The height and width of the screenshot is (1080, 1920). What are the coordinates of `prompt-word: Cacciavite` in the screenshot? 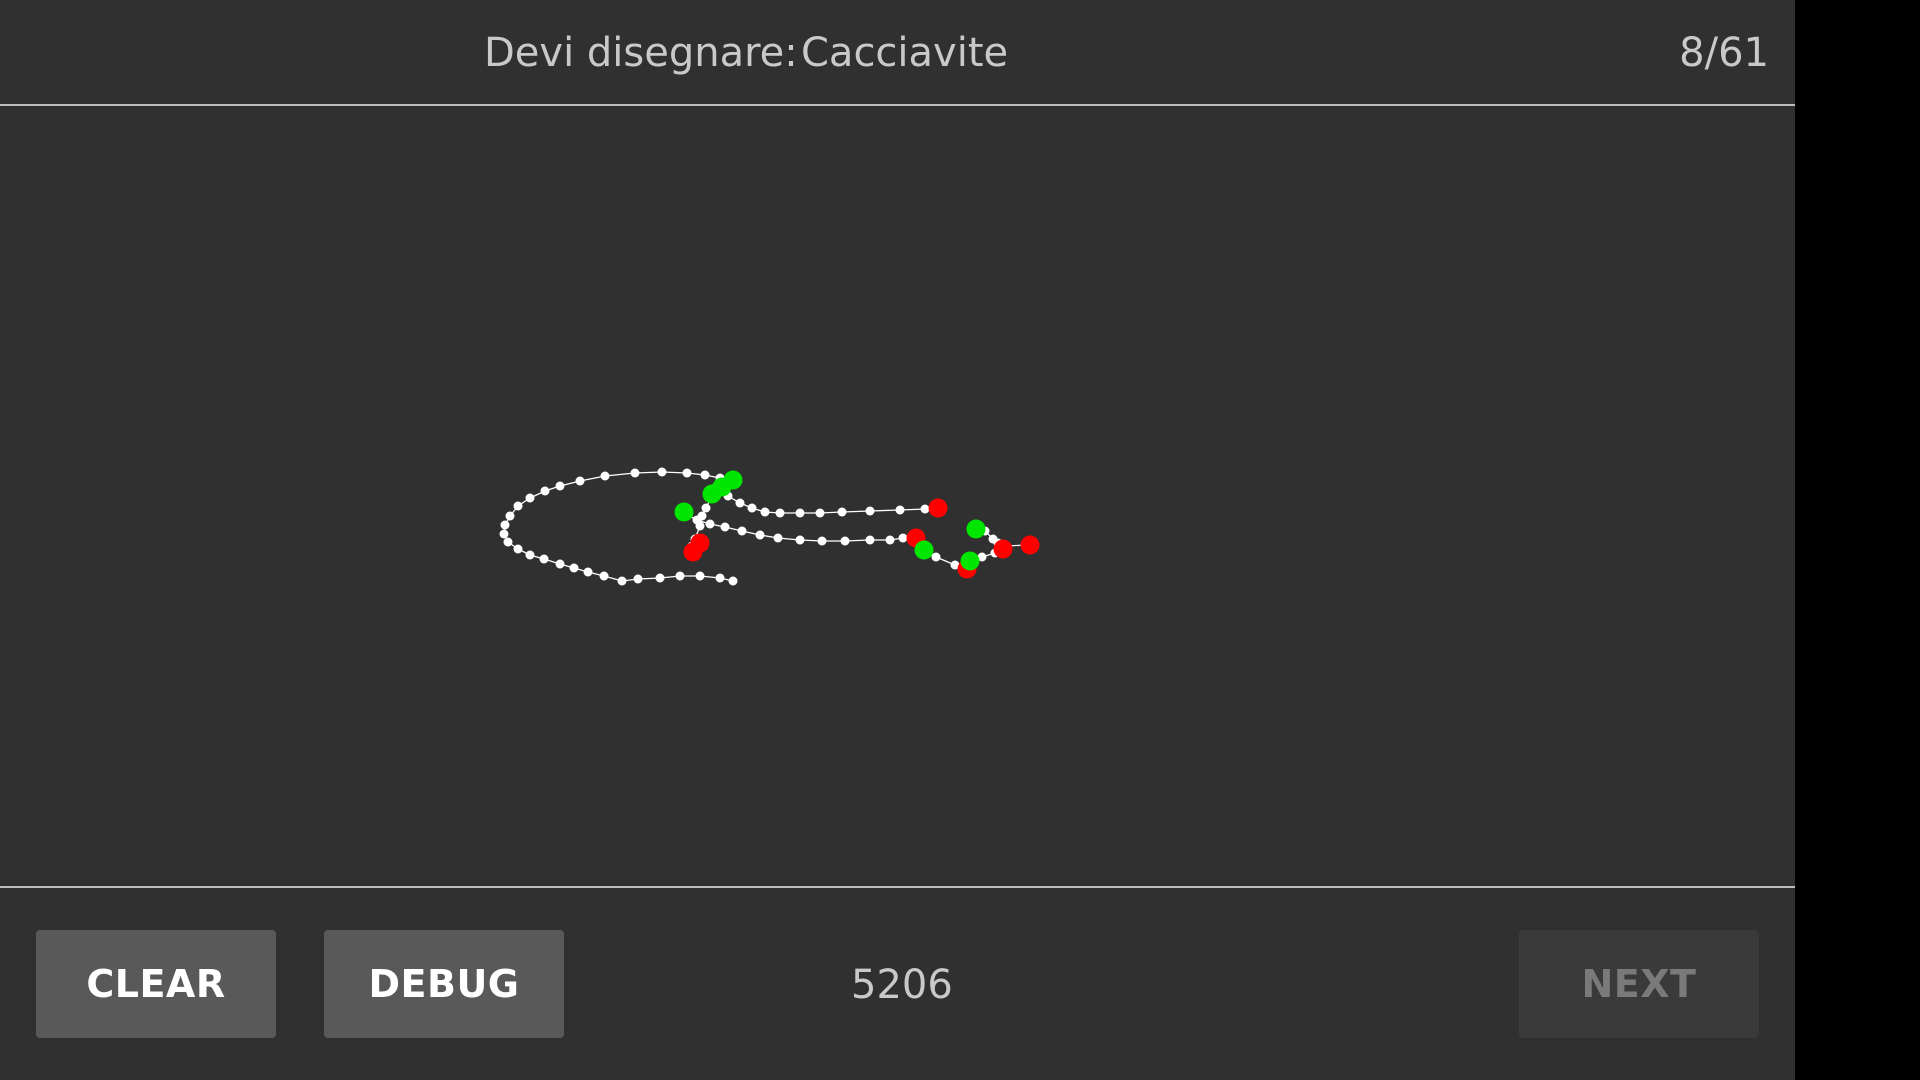 It's located at (905, 53).